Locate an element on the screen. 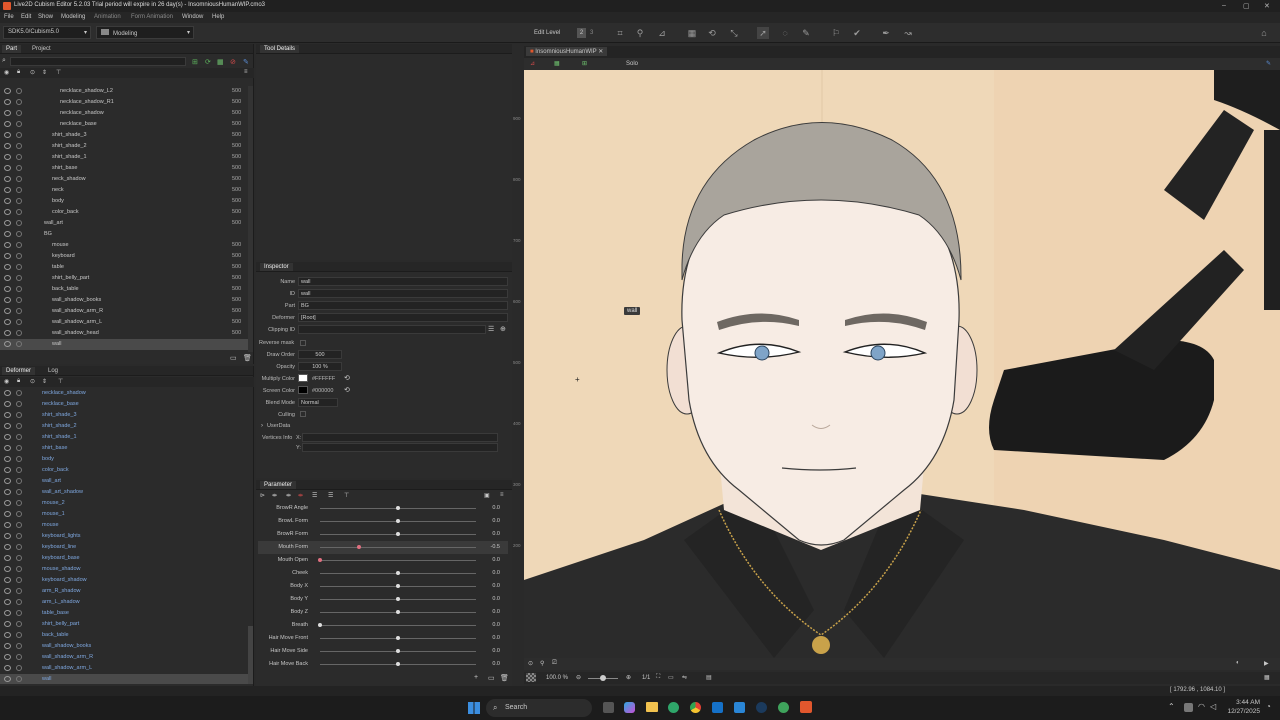 The width and height of the screenshot is (1280, 720). part-row: back_table 500 is located at coordinates (126, 289).